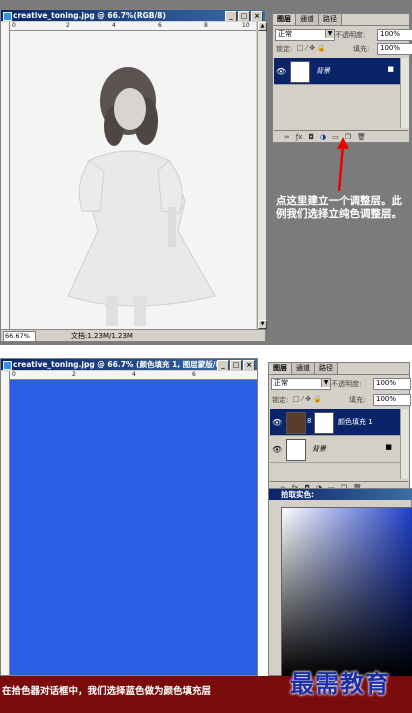 Image resolution: width=412 pixels, height=713 pixels. What do you see at coordinates (262, 324) in the screenshot?
I see `scroll-down-arrow: ▼` at bounding box center [262, 324].